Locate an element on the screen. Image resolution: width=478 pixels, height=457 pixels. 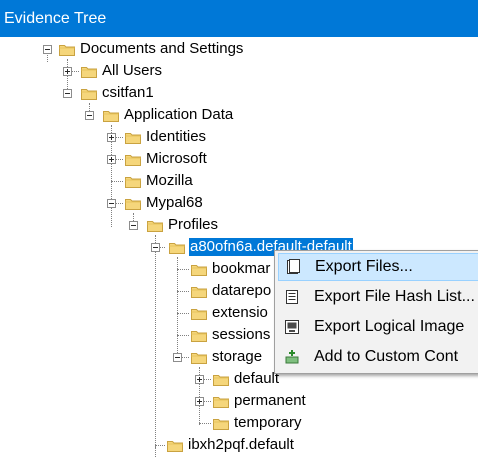
tree-node-documents-and-settings: Documents and Settings is located at coordinates (141, 49).